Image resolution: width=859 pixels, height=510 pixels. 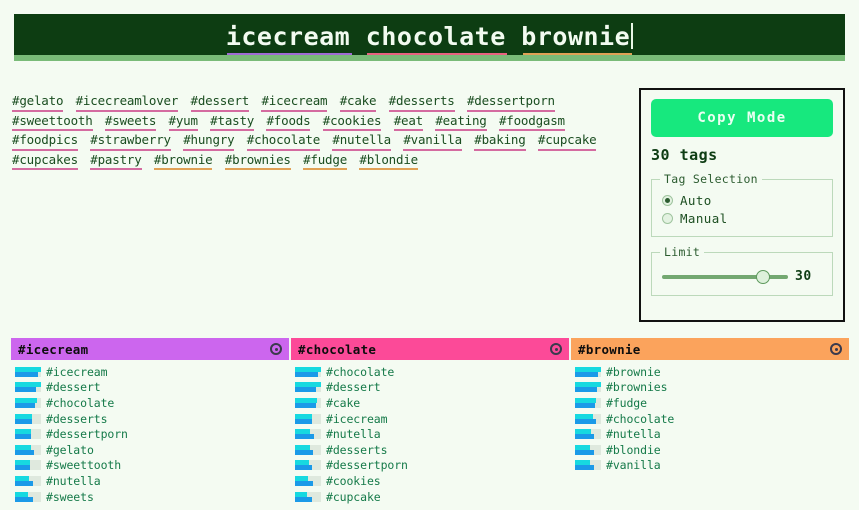 What do you see at coordinates (367, 465) in the screenshot?
I see `result-label: #dessertporn` at bounding box center [367, 465].